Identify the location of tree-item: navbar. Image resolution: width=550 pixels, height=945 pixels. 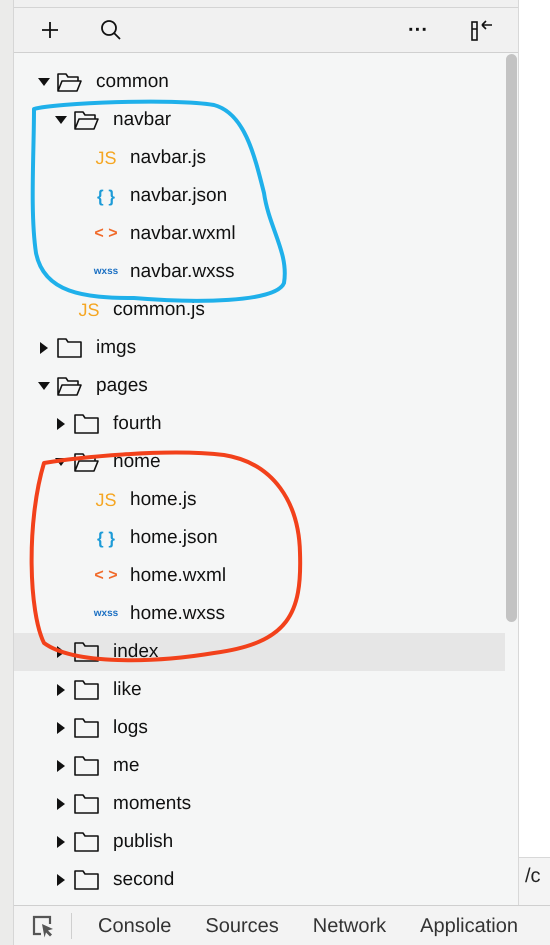
(259, 120).